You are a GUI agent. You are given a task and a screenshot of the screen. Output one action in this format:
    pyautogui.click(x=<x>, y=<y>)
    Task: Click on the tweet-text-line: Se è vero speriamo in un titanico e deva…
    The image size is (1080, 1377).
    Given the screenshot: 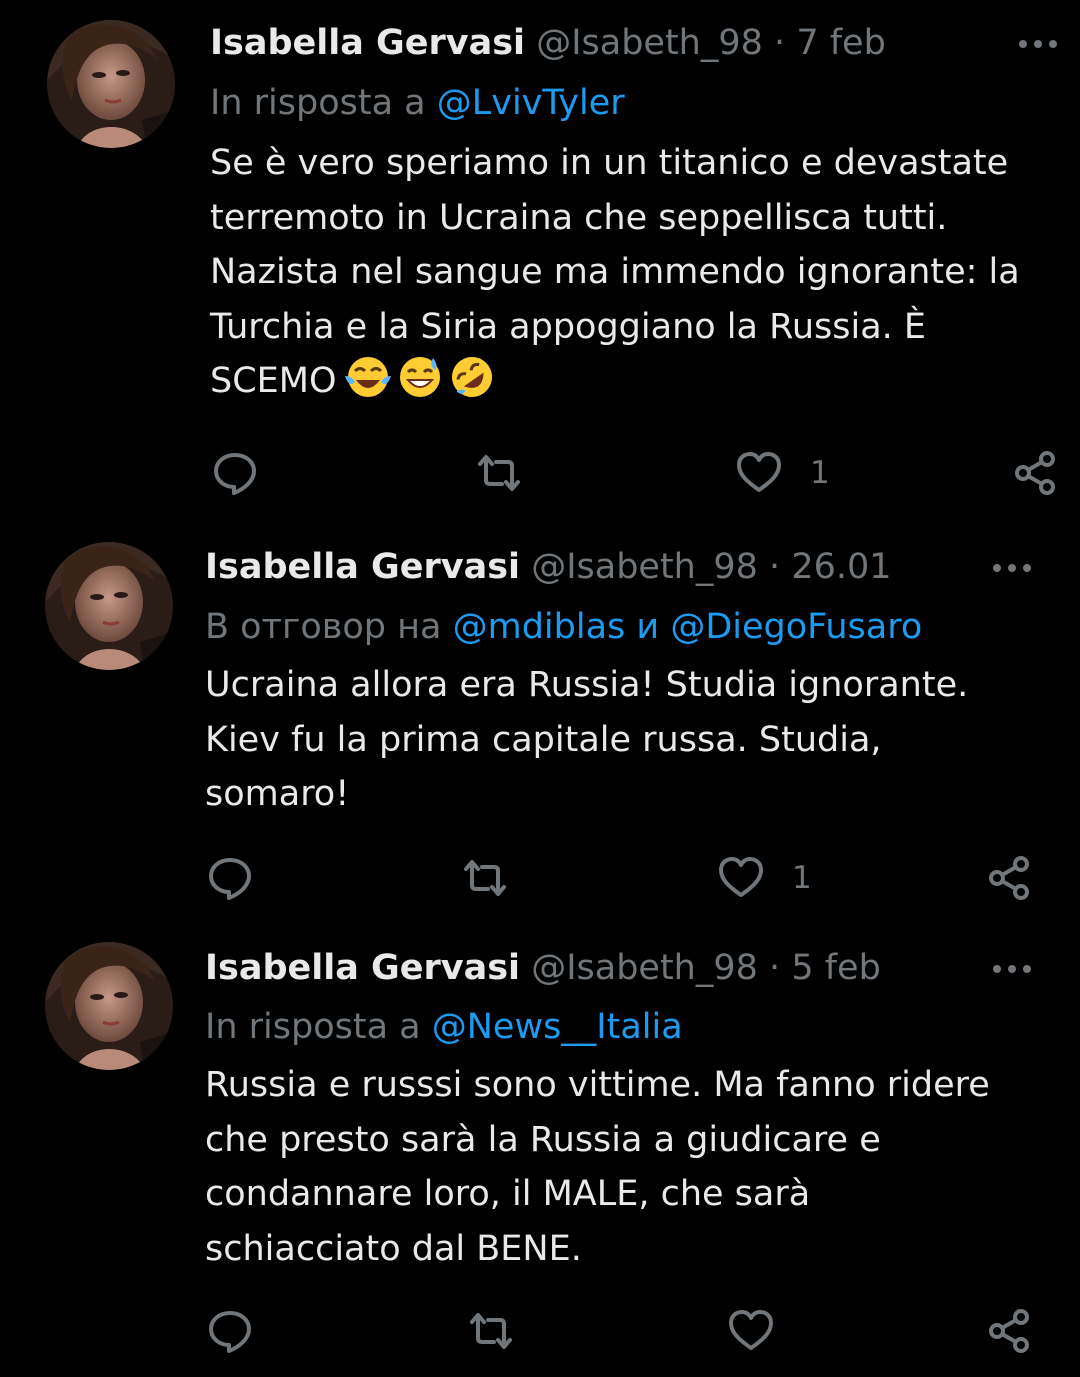 What is the action you would take?
    pyautogui.click(x=609, y=163)
    